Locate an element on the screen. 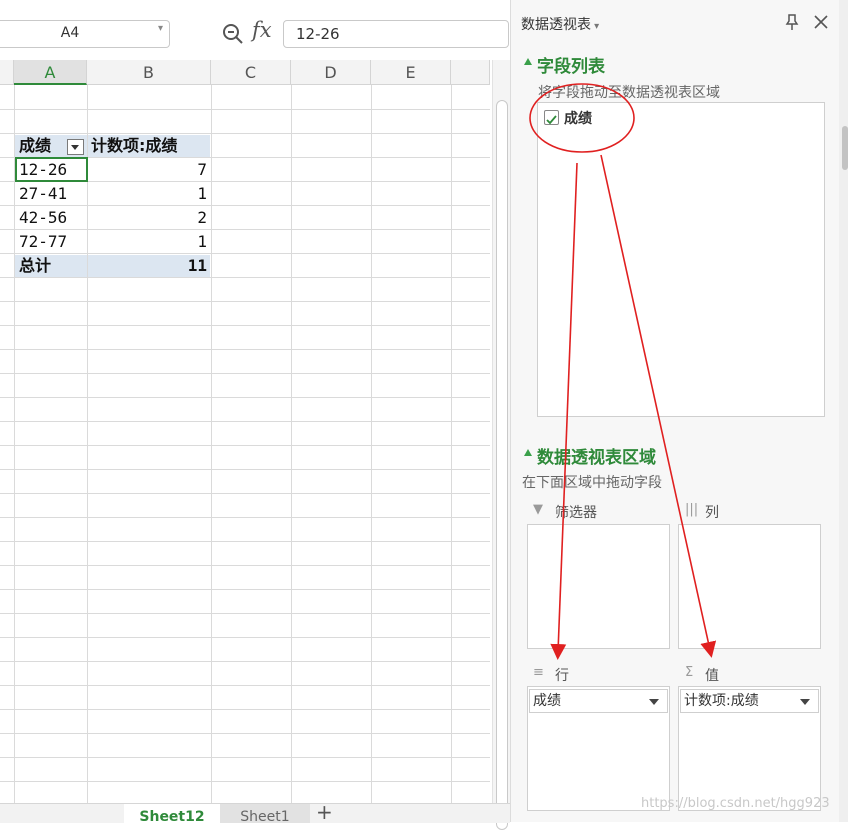 The height and width of the screenshot is (830, 848). value-area-label: 值 is located at coordinates (712, 676).